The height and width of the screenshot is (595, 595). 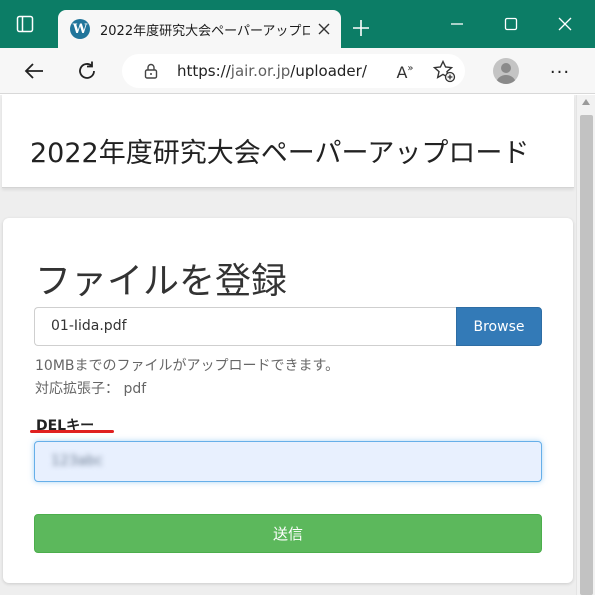 What do you see at coordinates (565, 24) in the screenshot?
I see `close-window-icon` at bounding box center [565, 24].